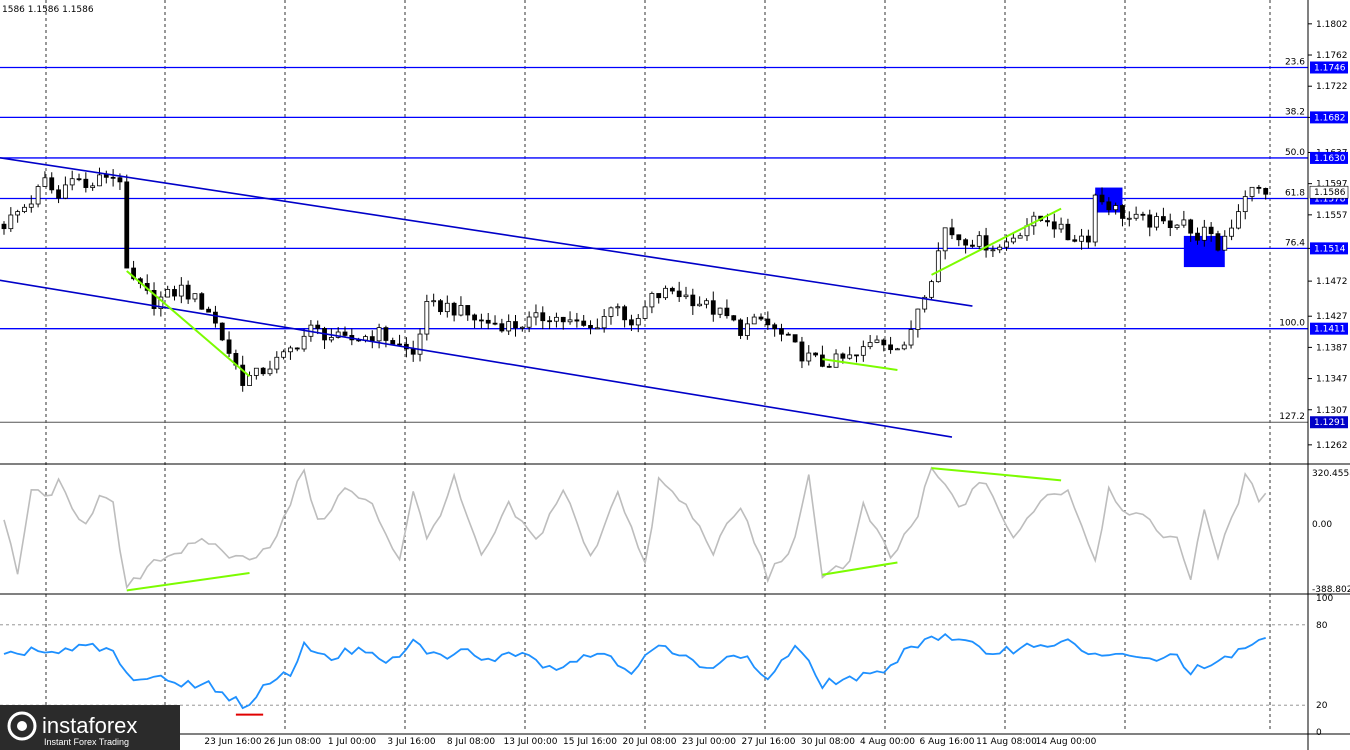 Image resolution: width=1350 pixels, height=750 pixels. What do you see at coordinates (996, 241) in the screenshot?
I see `divergence-line` at bounding box center [996, 241].